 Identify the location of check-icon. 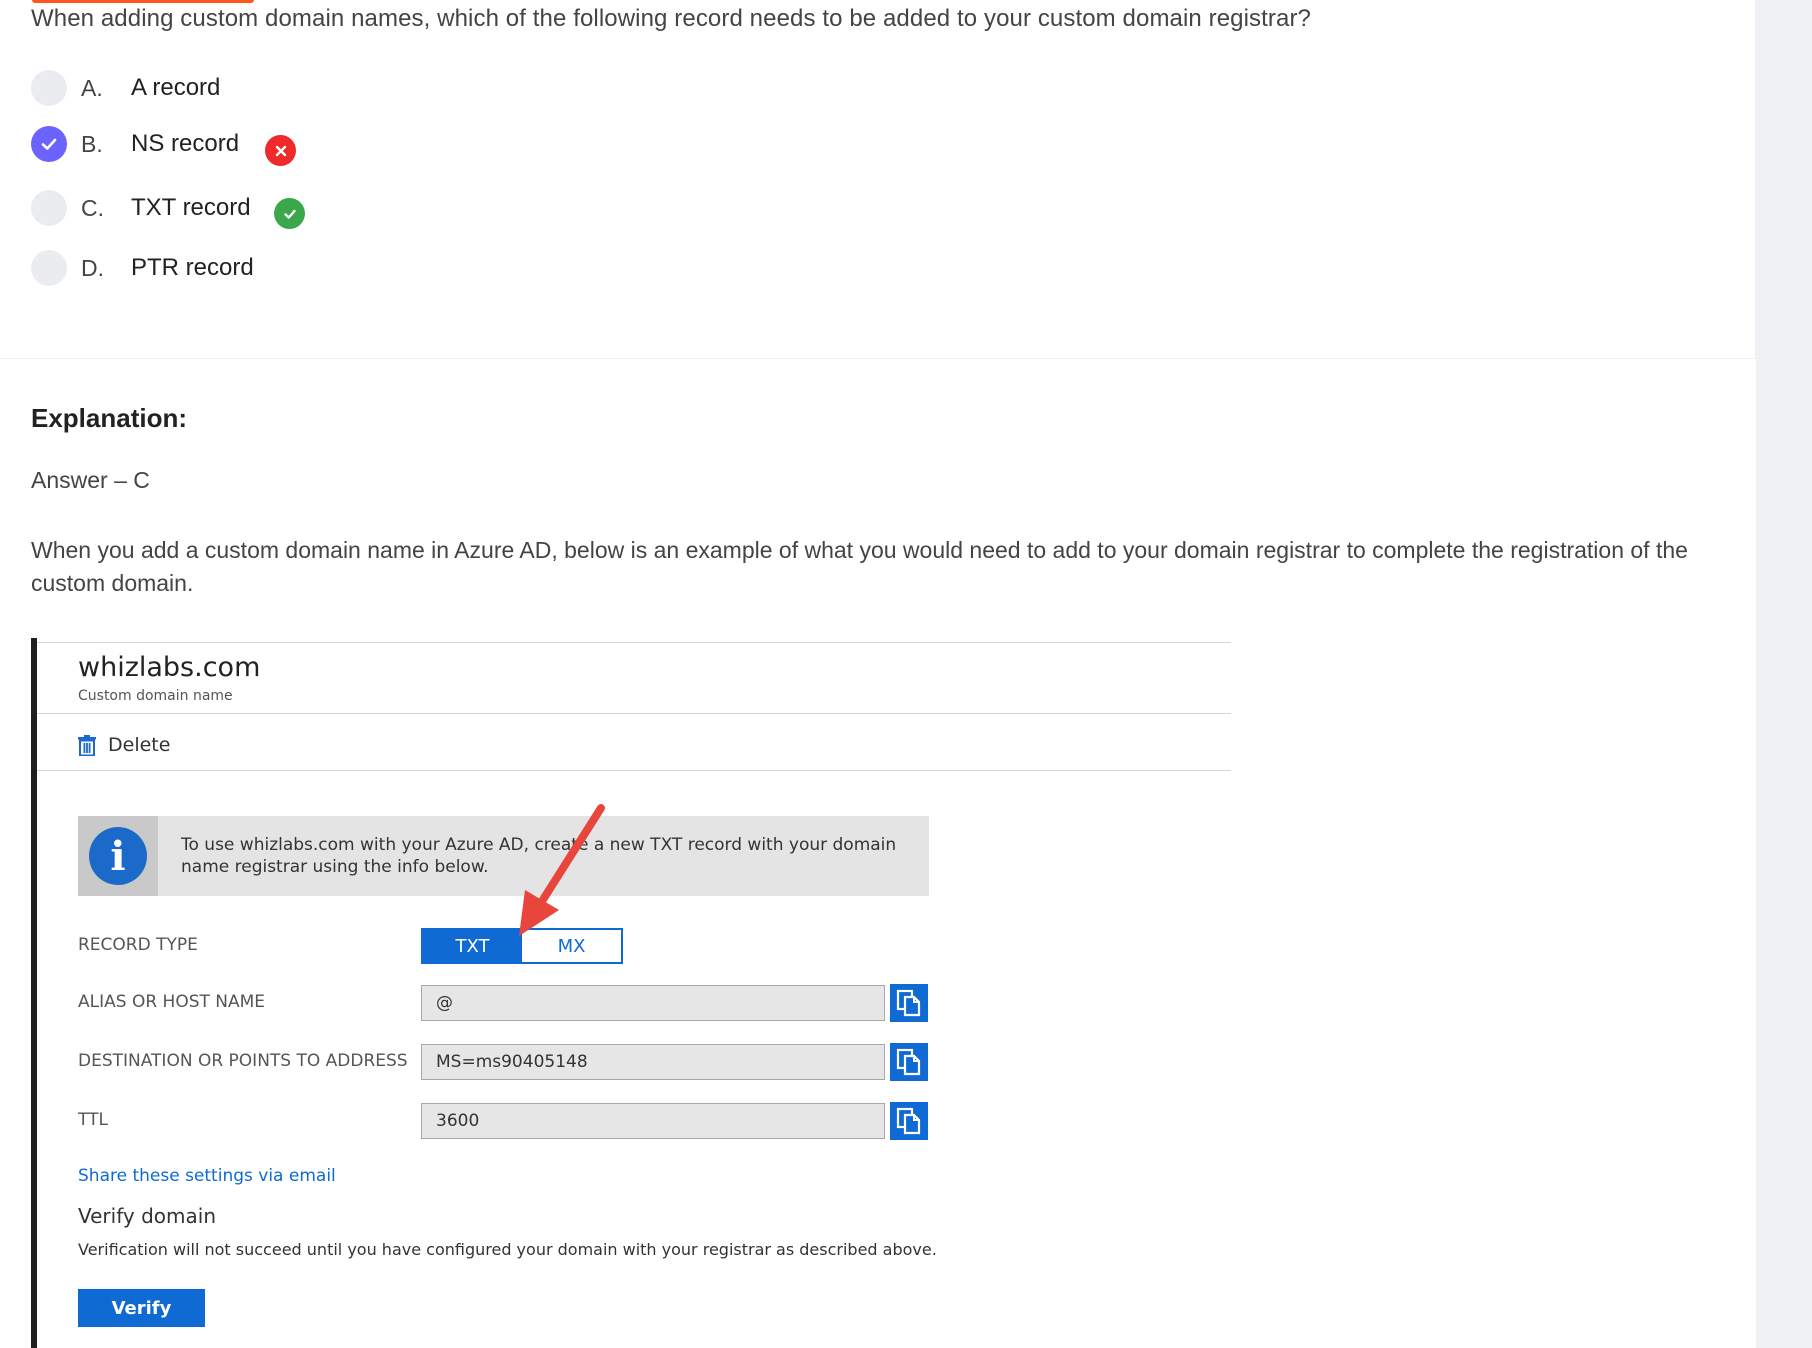
(49, 144).